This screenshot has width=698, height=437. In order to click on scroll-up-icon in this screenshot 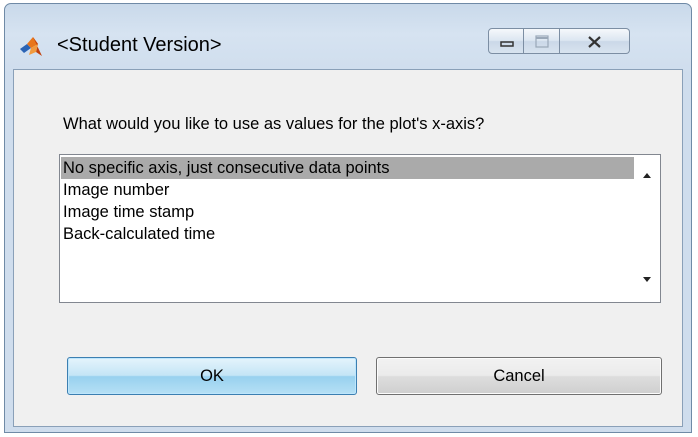, I will do `click(647, 175)`.